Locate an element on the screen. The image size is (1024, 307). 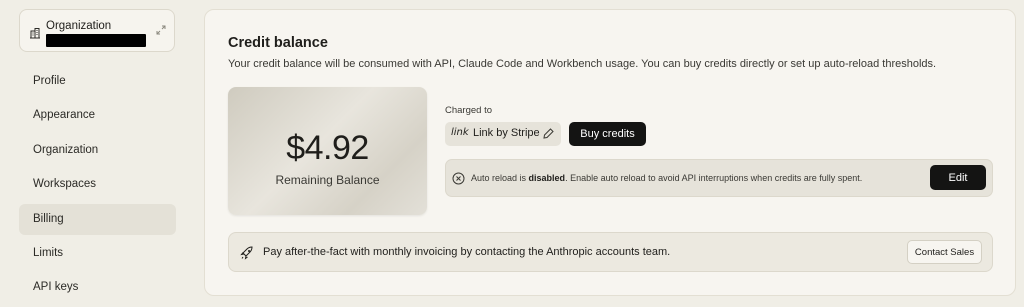
balance-label: Remaining Balance is located at coordinates (327, 180).